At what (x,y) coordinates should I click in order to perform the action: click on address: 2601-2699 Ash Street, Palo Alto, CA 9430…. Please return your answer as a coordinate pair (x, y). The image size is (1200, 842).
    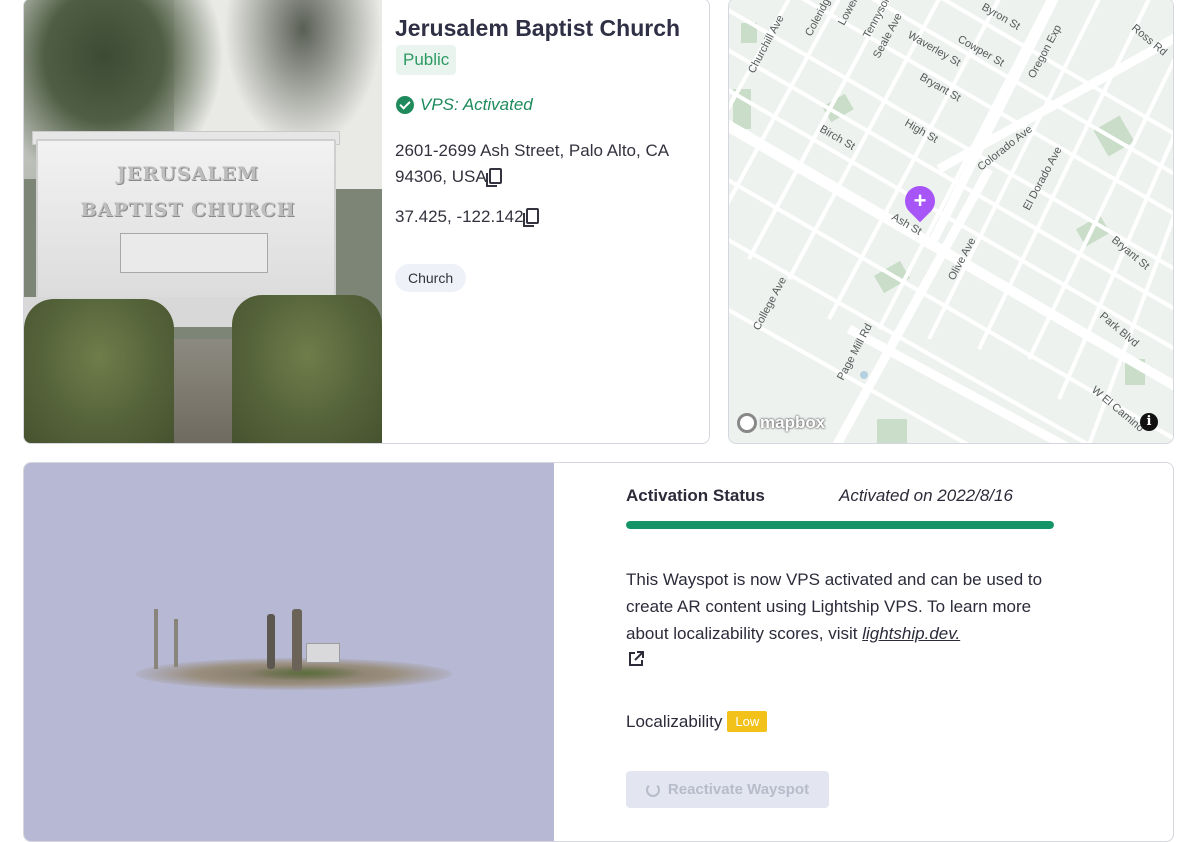
    Looking at the image, I should click on (545, 164).